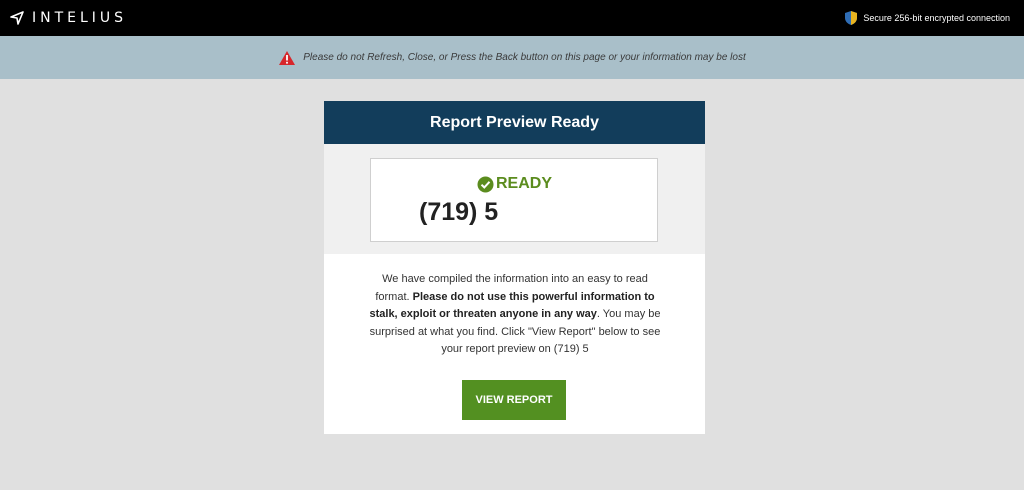 The image size is (1024, 490). I want to click on view-report-button: VIEW REPORT, so click(514, 400).